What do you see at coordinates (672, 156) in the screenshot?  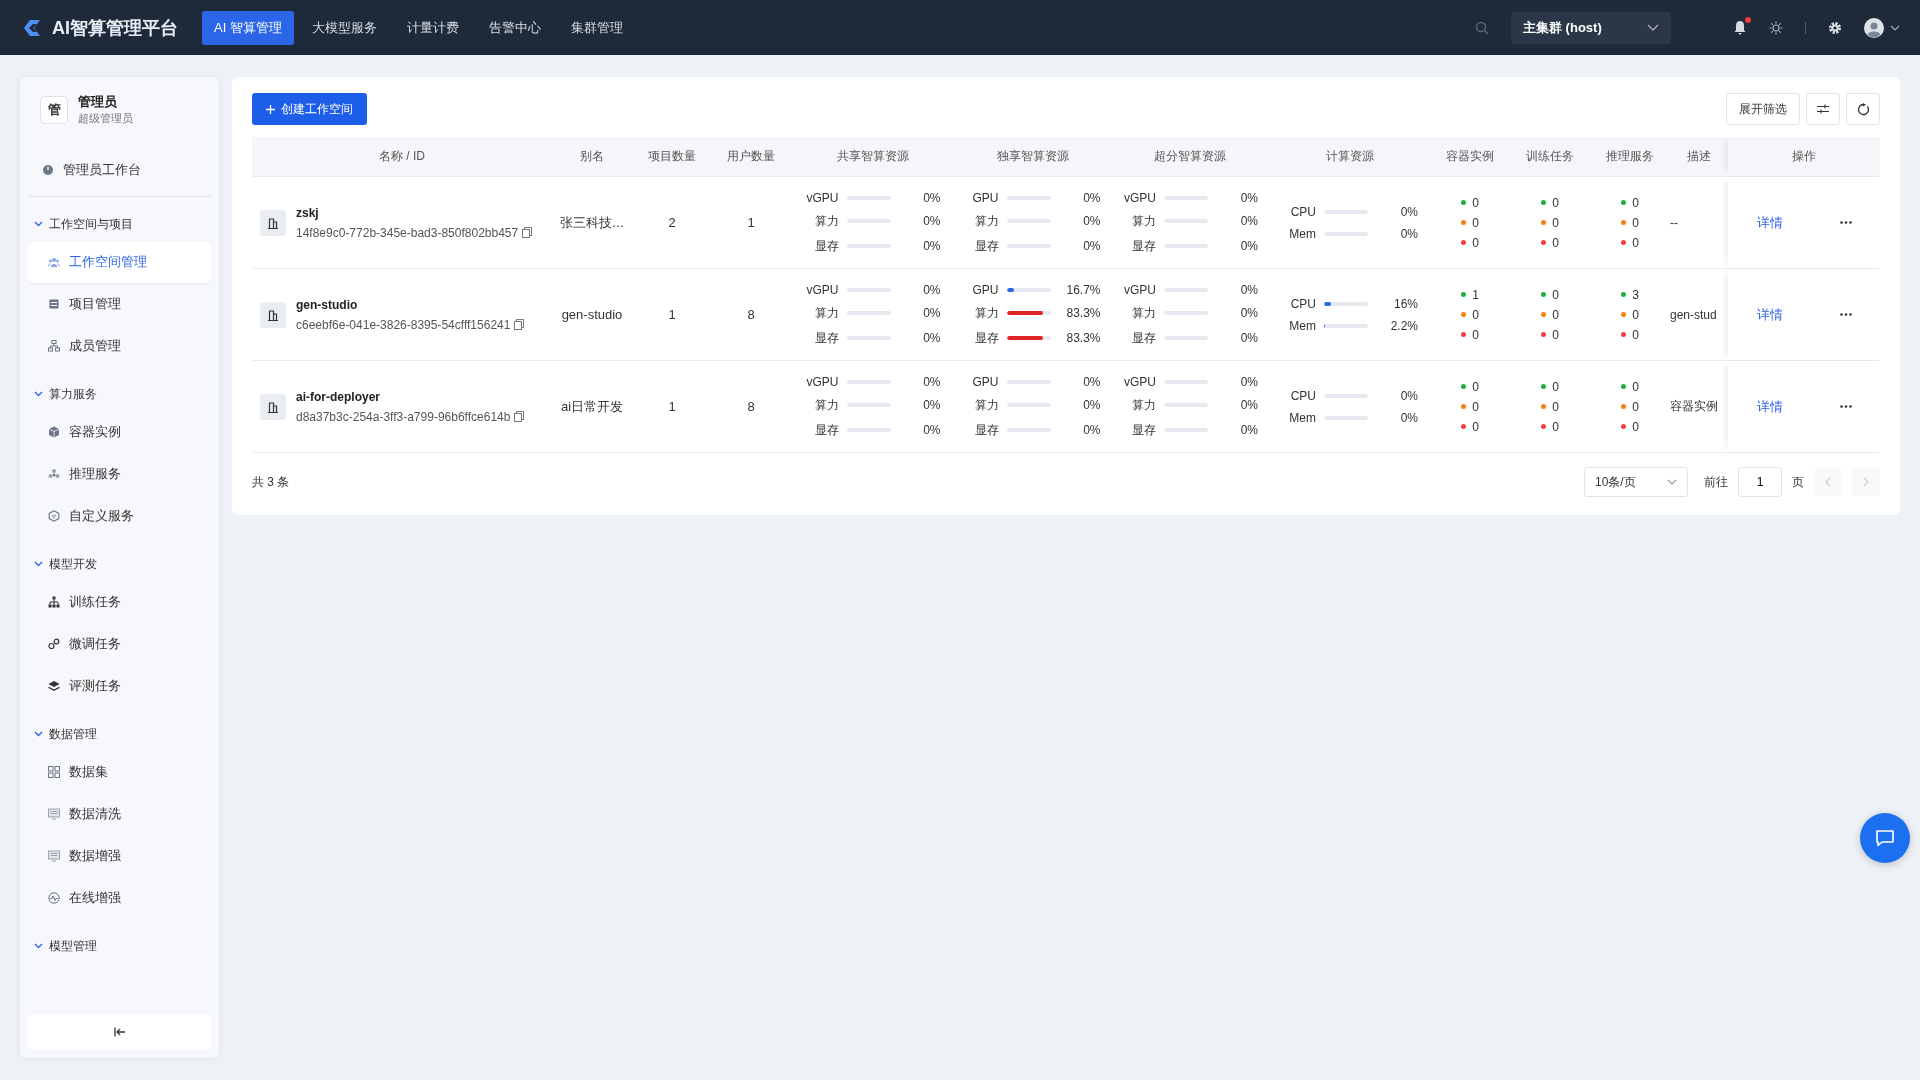 I see `column-header: 项目数量` at bounding box center [672, 156].